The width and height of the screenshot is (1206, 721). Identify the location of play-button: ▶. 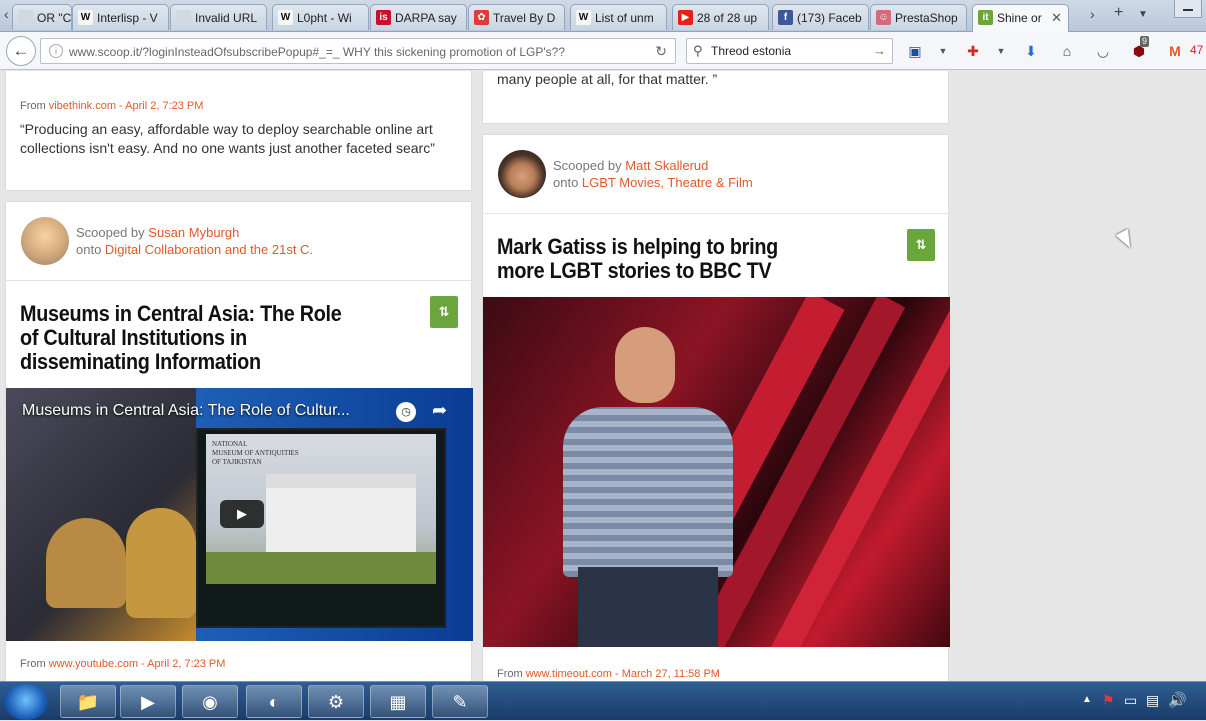
(242, 514).